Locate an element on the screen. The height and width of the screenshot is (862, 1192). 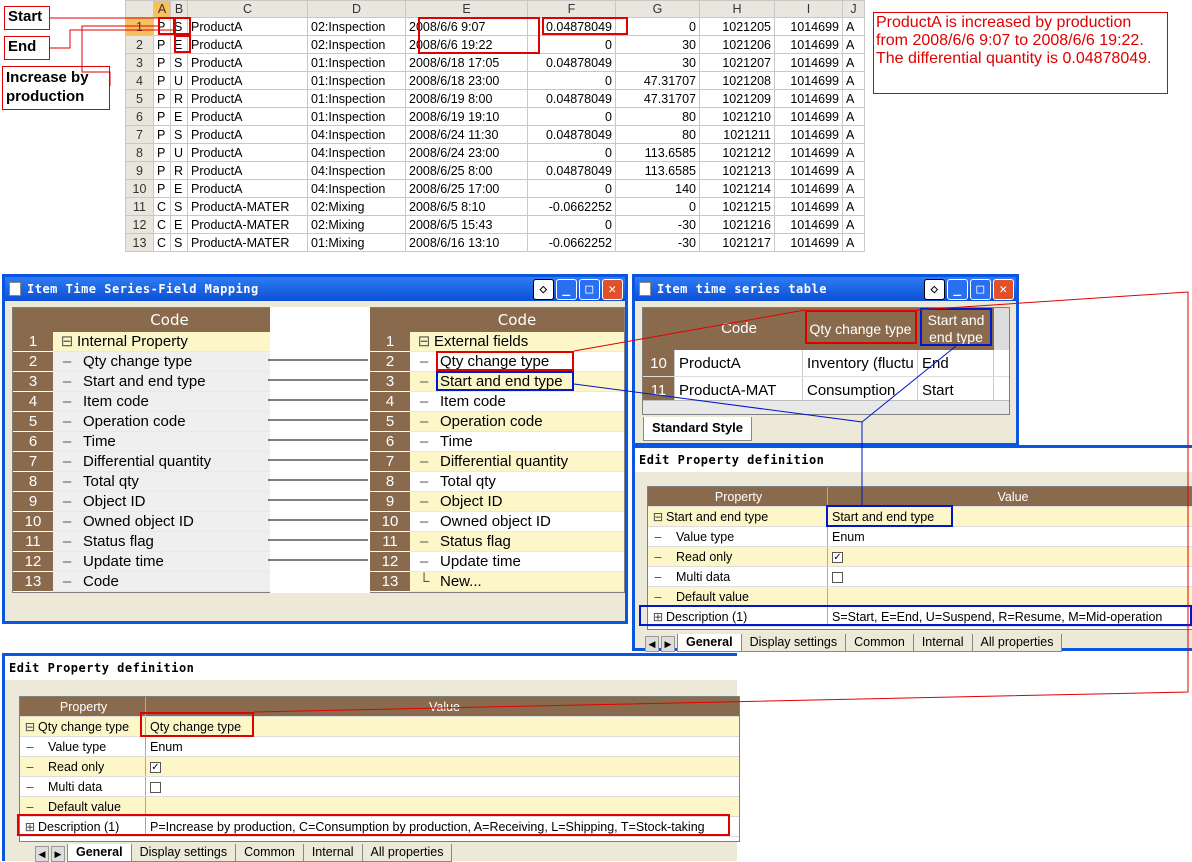
multi-data-checkbox is located at coordinates (155, 788).